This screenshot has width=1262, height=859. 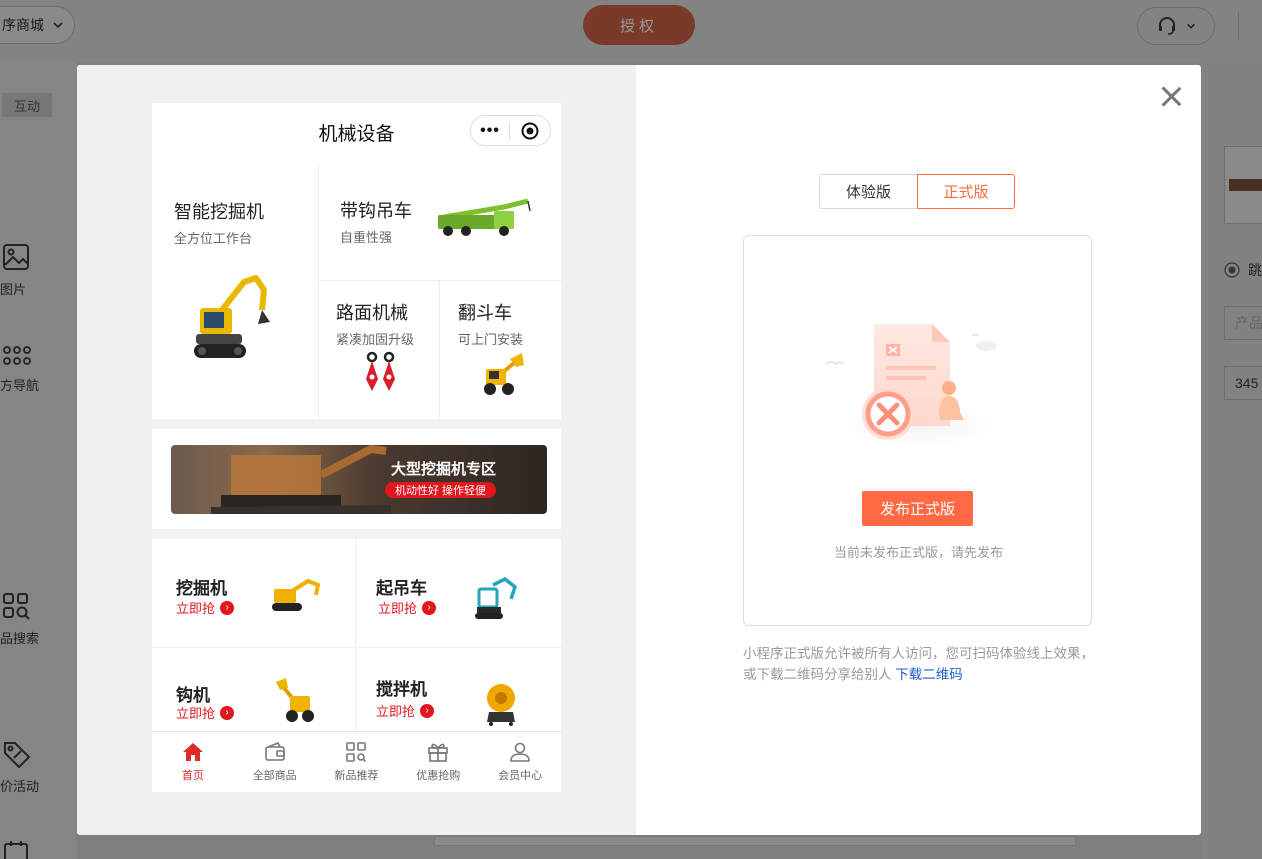 What do you see at coordinates (438, 775) in the screenshot?
I see `tab-label: 优惠抢购` at bounding box center [438, 775].